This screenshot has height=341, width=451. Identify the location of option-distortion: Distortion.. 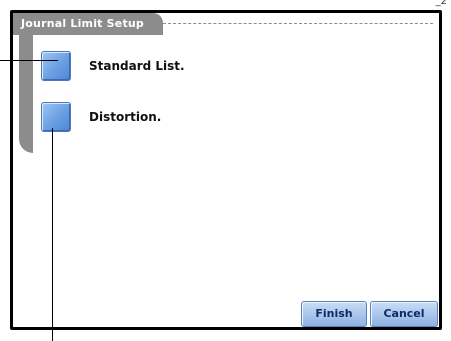
(101, 117).